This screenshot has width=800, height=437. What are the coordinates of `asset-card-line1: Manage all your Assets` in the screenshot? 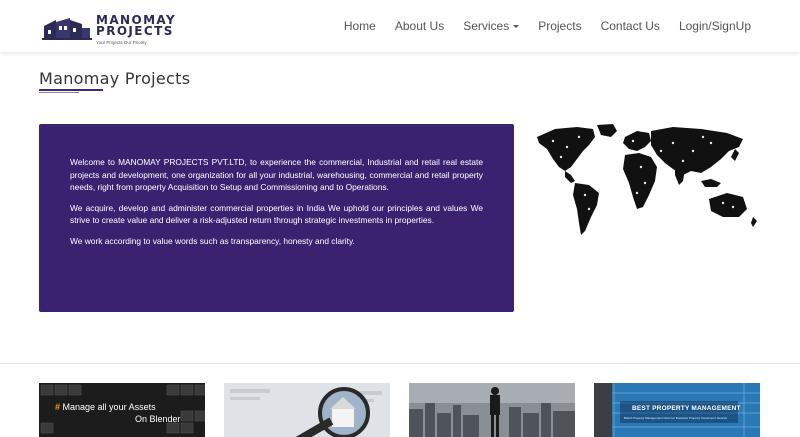 It's located at (109, 407).